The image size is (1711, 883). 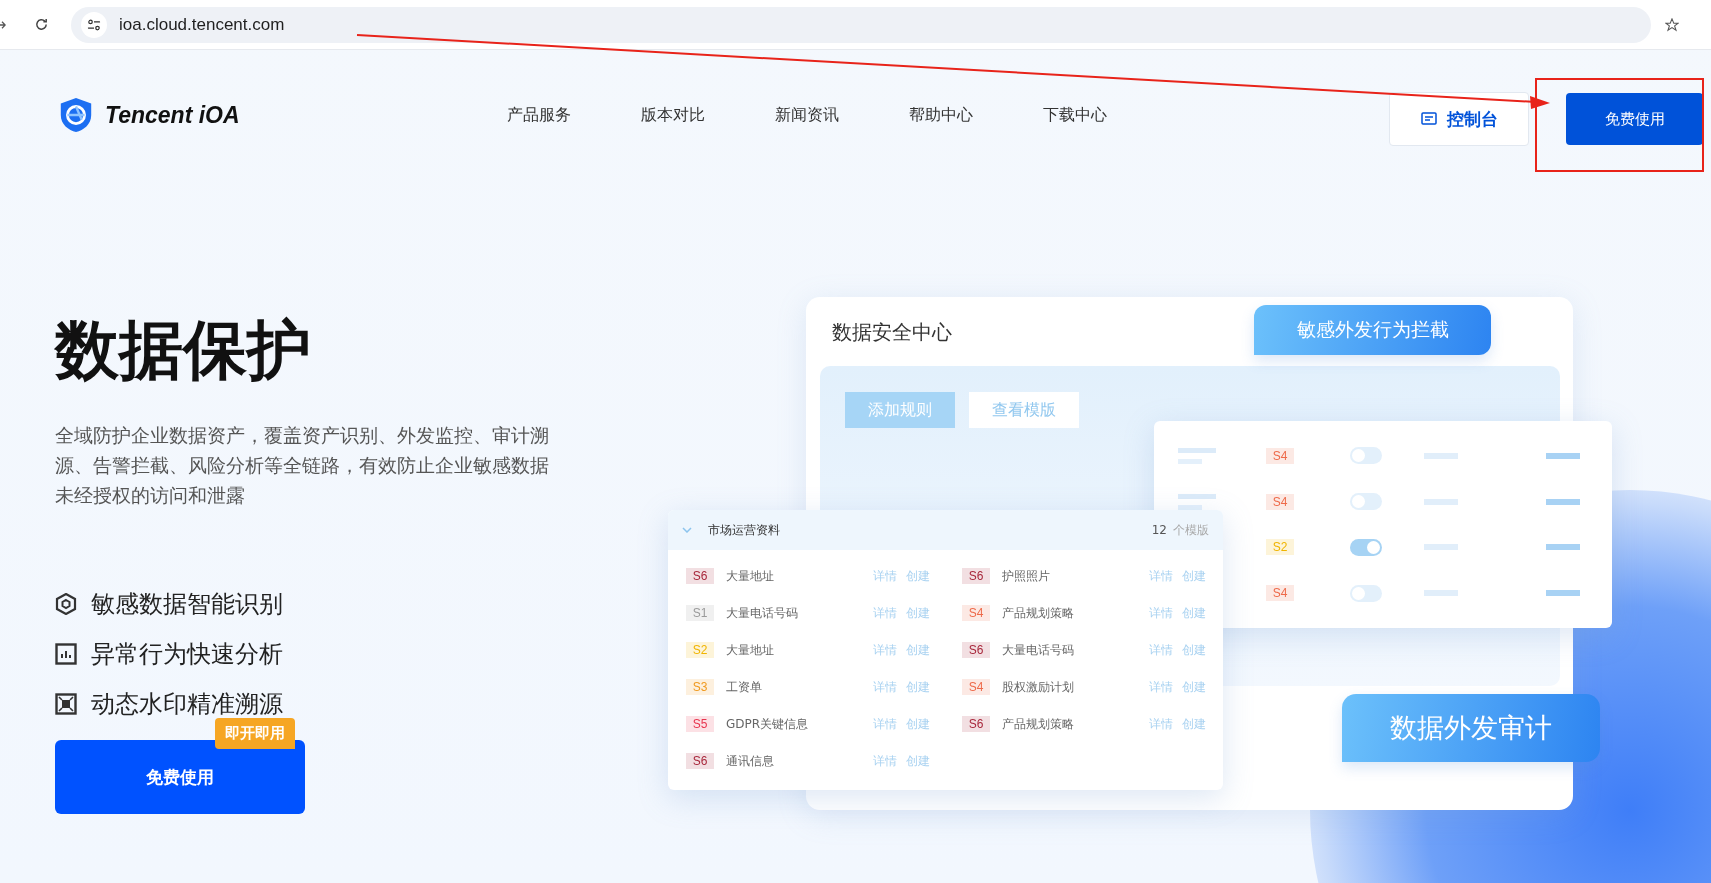 I want to click on feature-label: 敏感数据智能识别, so click(x=187, y=604).